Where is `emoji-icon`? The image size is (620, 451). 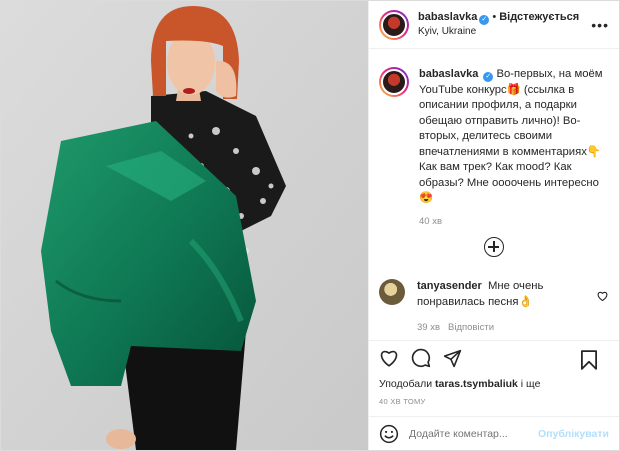 emoji-icon is located at coordinates (389, 434).